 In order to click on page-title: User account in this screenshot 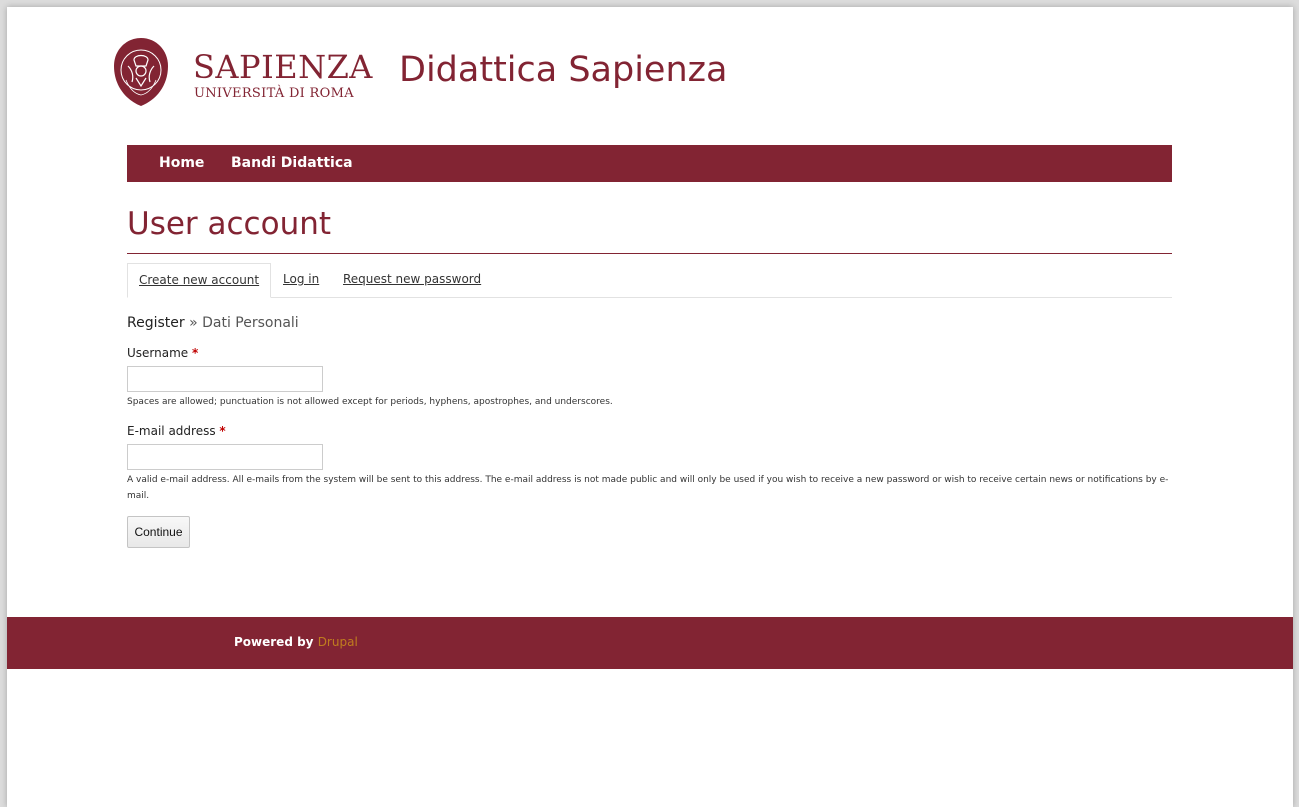, I will do `click(229, 224)`.